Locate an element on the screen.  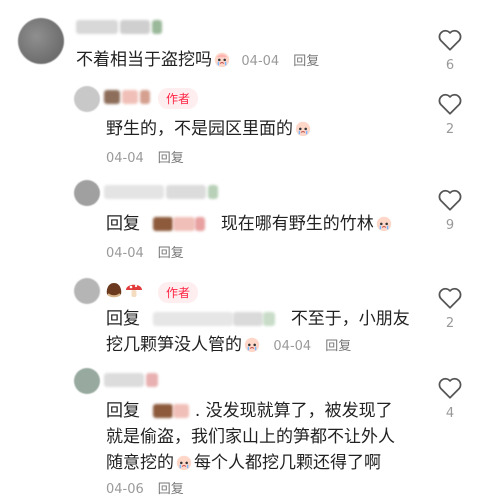
reply-body: 挖几颗笋没人管的 is located at coordinates (174, 345).